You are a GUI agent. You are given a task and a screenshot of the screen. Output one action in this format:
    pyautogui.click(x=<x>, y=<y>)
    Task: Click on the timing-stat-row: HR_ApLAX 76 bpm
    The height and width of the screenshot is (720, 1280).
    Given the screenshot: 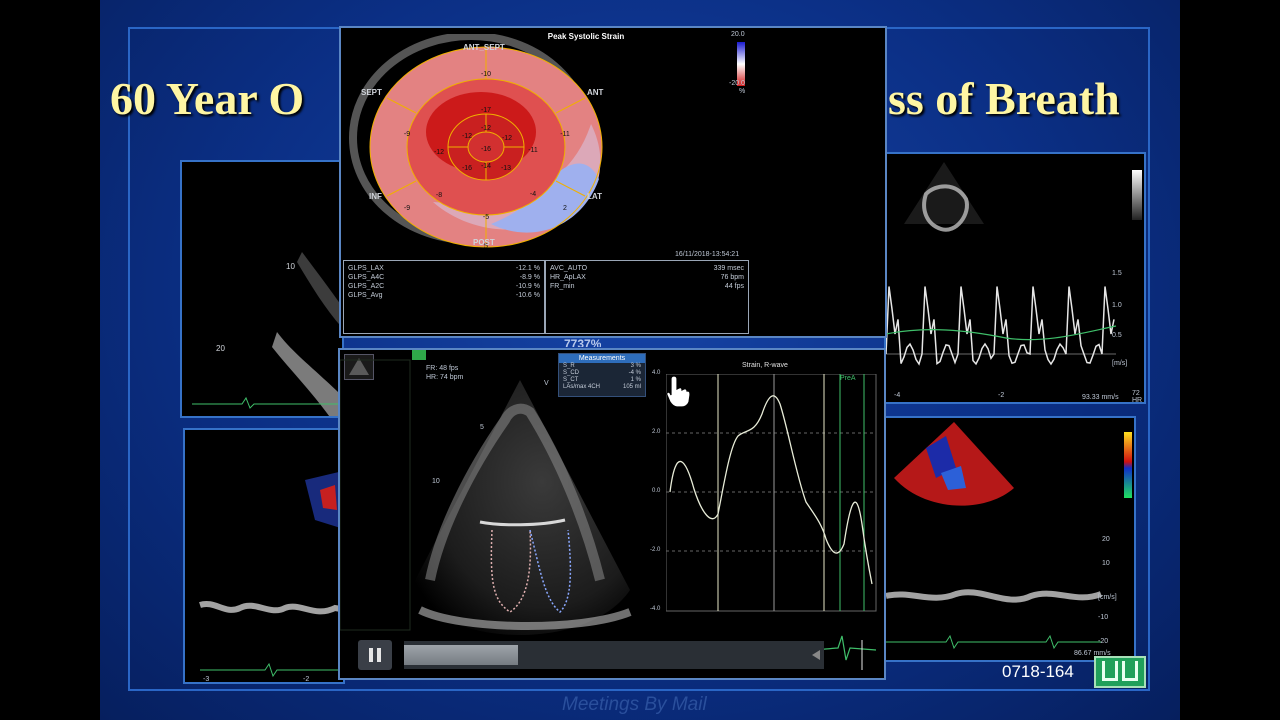 What is the action you would take?
    pyautogui.click(x=647, y=277)
    